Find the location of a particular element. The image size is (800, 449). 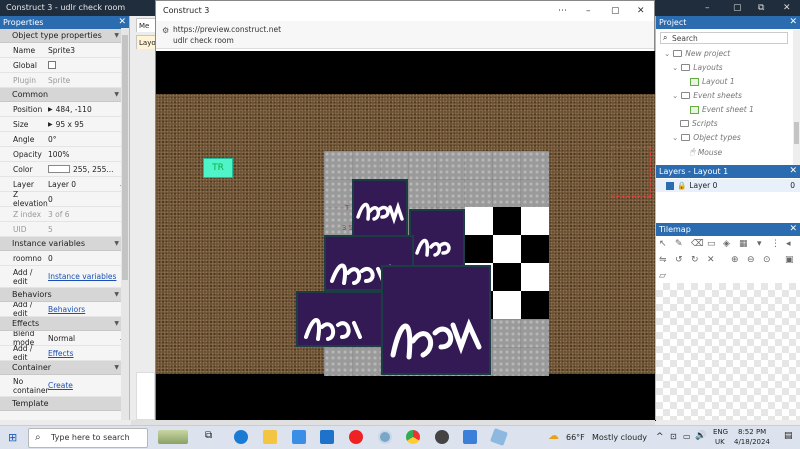

angle-input: 0° is located at coordinates (88, 139).